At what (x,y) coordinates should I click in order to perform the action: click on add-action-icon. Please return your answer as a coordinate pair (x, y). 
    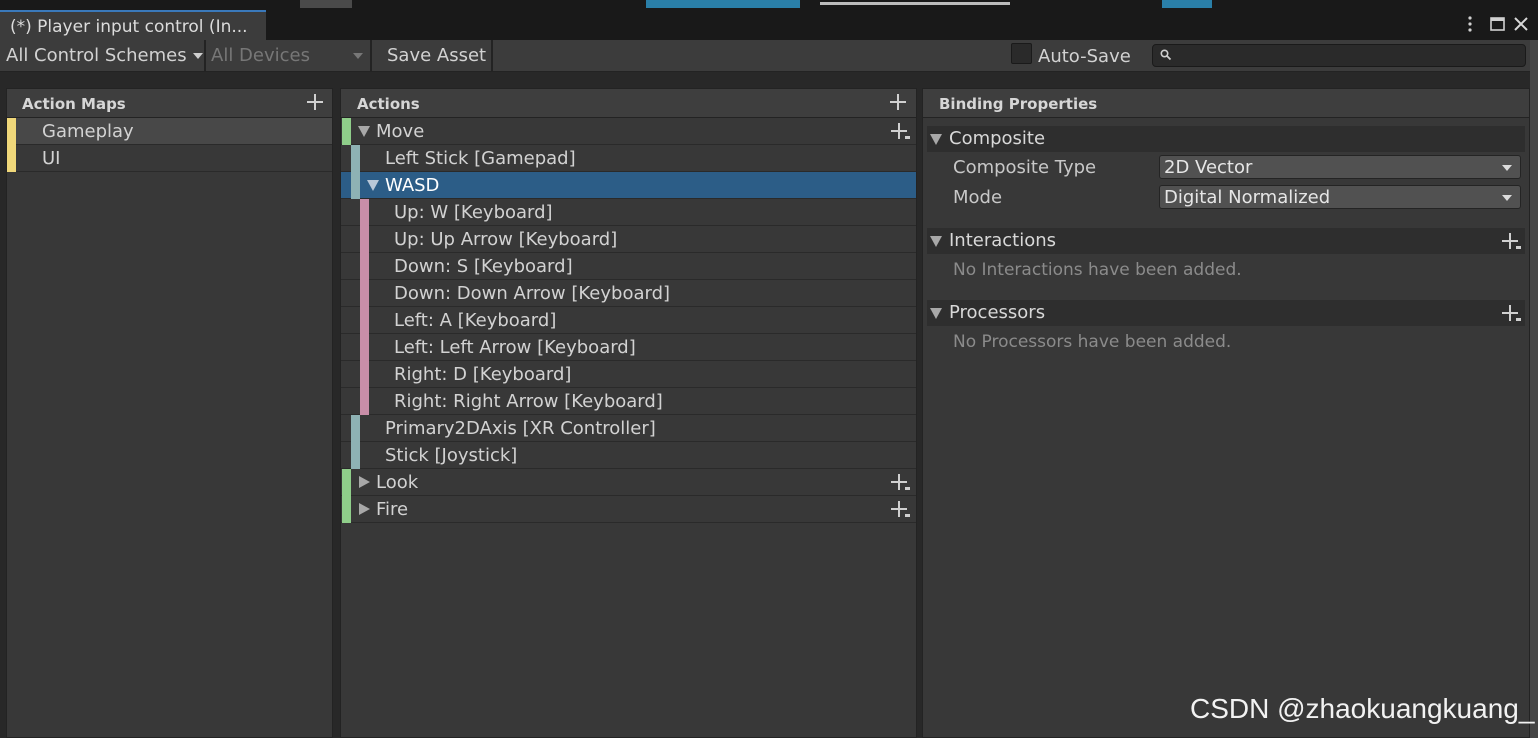
    Looking at the image, I should click on (898, 102).